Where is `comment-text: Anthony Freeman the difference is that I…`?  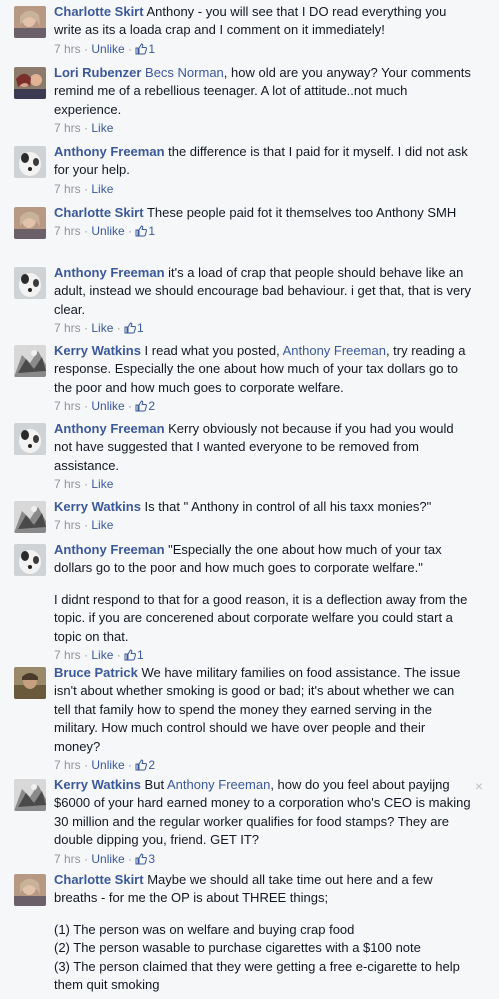
comment-text: Anthony Freeman the difference is that I… is located at coordinates (264, 161).